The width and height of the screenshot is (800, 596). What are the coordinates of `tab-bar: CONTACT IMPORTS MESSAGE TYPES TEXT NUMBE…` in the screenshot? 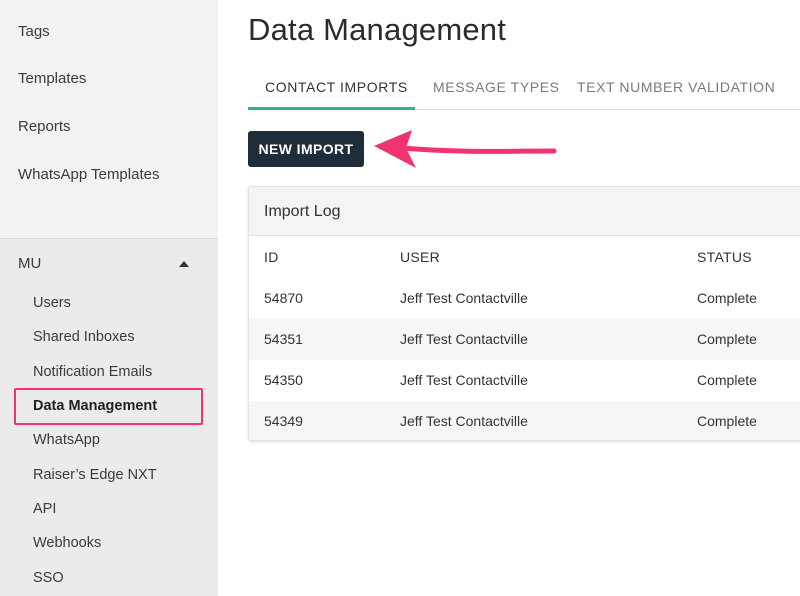 It's located at (524, 88).